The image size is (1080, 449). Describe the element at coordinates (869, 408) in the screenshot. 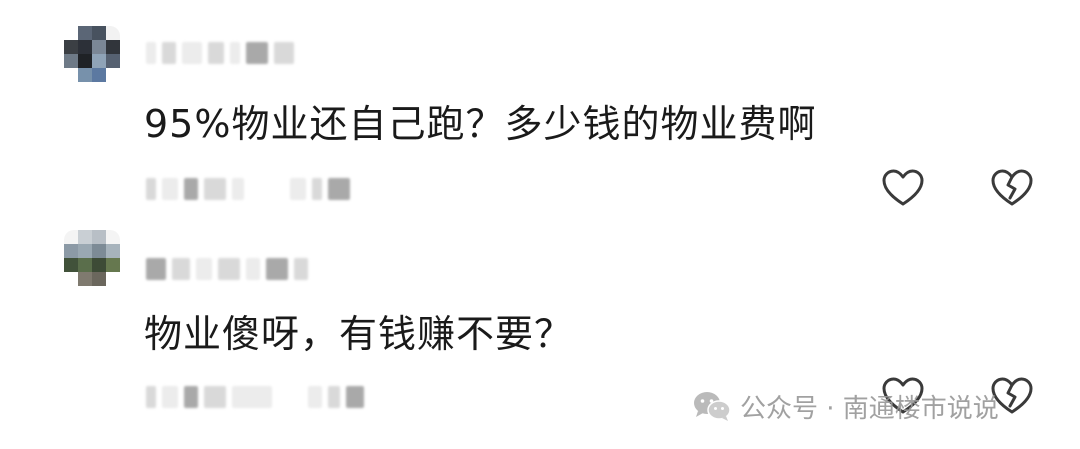

I see `watermark-text: 公众号 · 南通楼市说说` at that location.